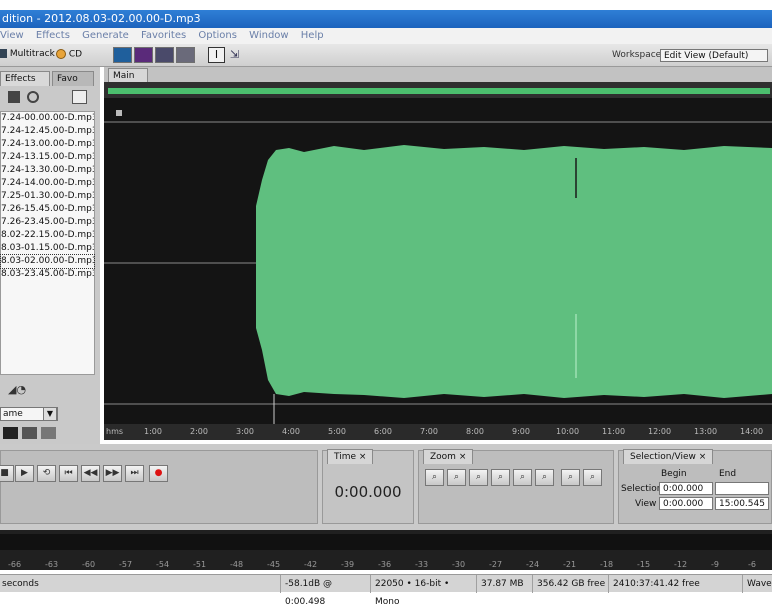 The height and width of the screenshot is (611, 772). What do you see at coordinates (742, 488) in the screenshot?
I see `selection-end-field` at bounding box center [742, 488].